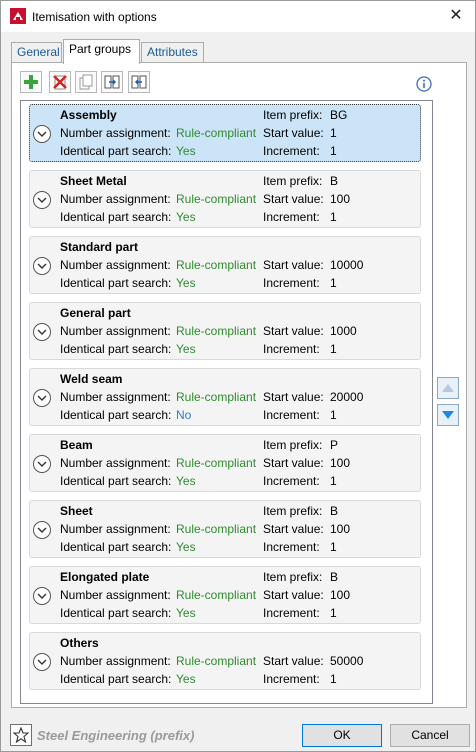 This screenshot has height=752, width=476. What do you see at coordinates (333, 133) in the screenshot?
I see `start-value: 1` at bounding box center [333, 133].